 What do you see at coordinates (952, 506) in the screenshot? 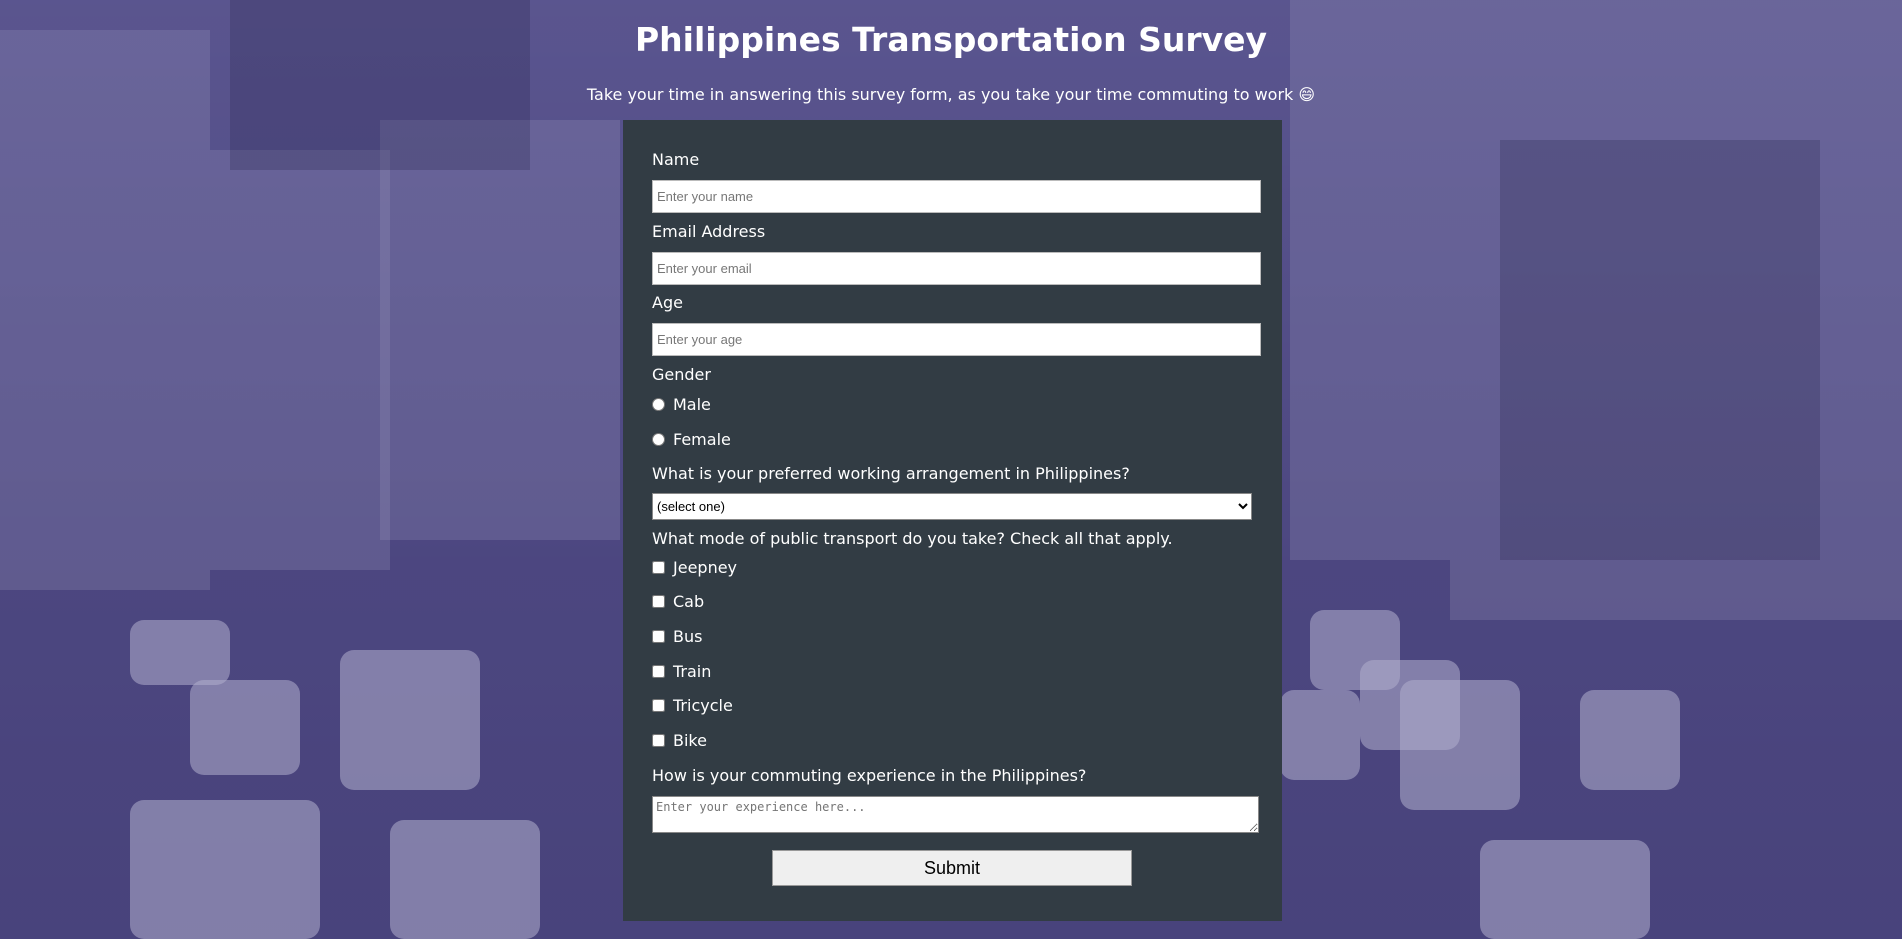
I see `arrangement-select: (select one)` at bounding box center [952, 506].